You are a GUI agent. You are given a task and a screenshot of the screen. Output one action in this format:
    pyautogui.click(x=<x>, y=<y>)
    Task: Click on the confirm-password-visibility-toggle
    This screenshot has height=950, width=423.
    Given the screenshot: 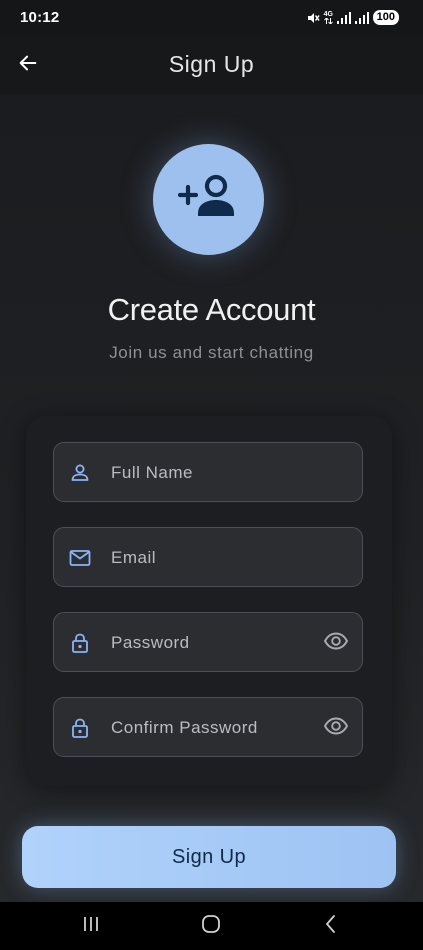 What is the action you would take?
    pyautogui.click(x=336, y=728)
    